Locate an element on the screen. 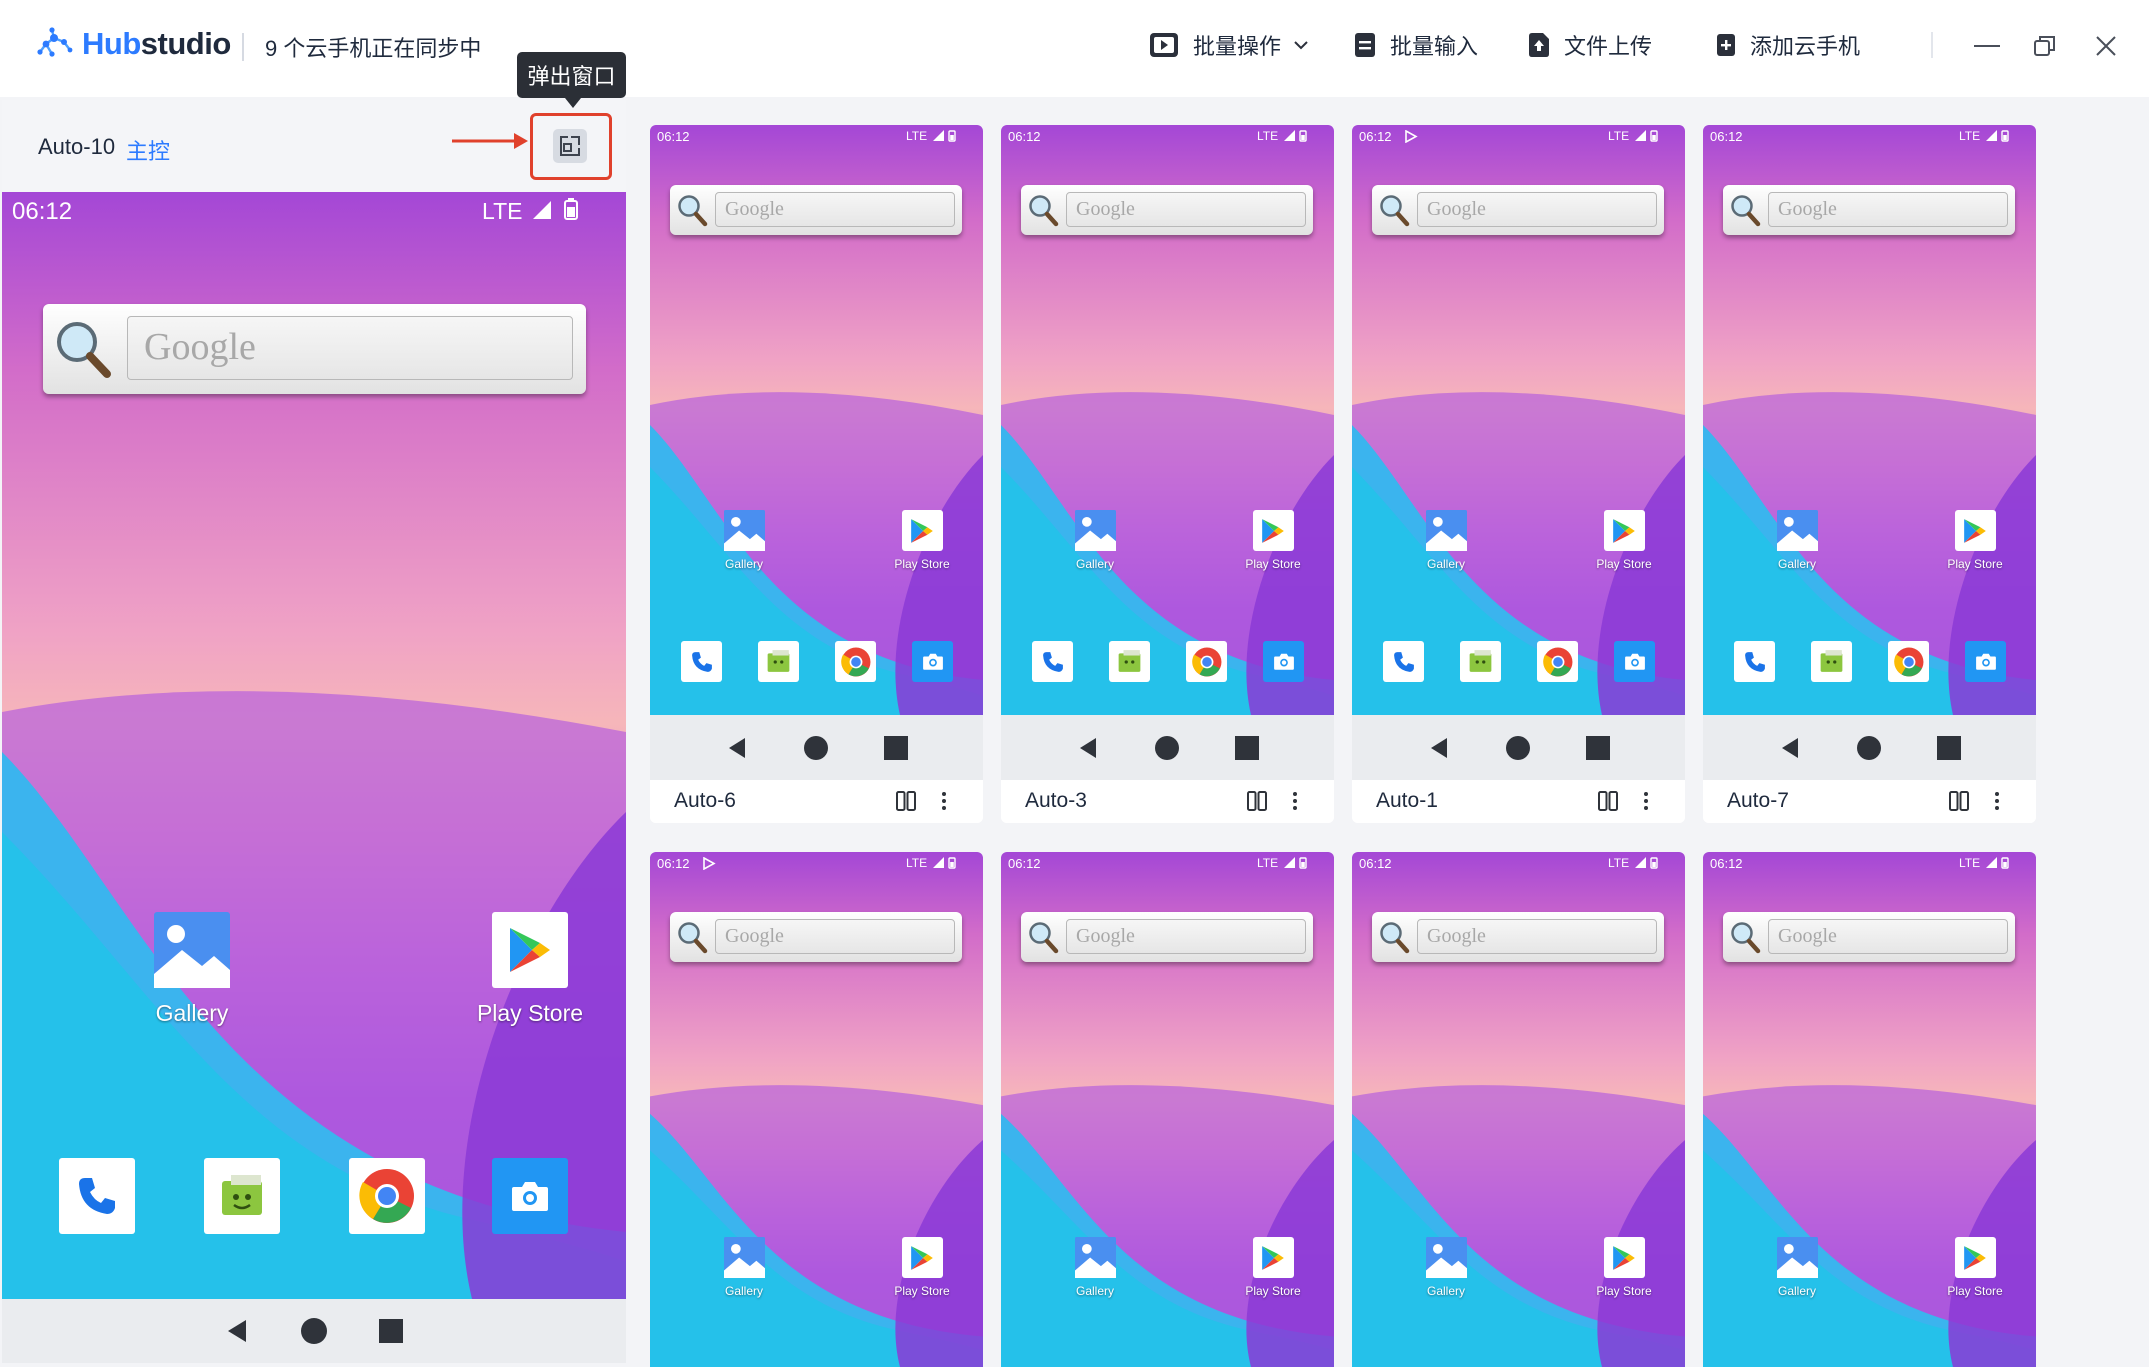  restore-icon is located at coordinates (2045, 46).